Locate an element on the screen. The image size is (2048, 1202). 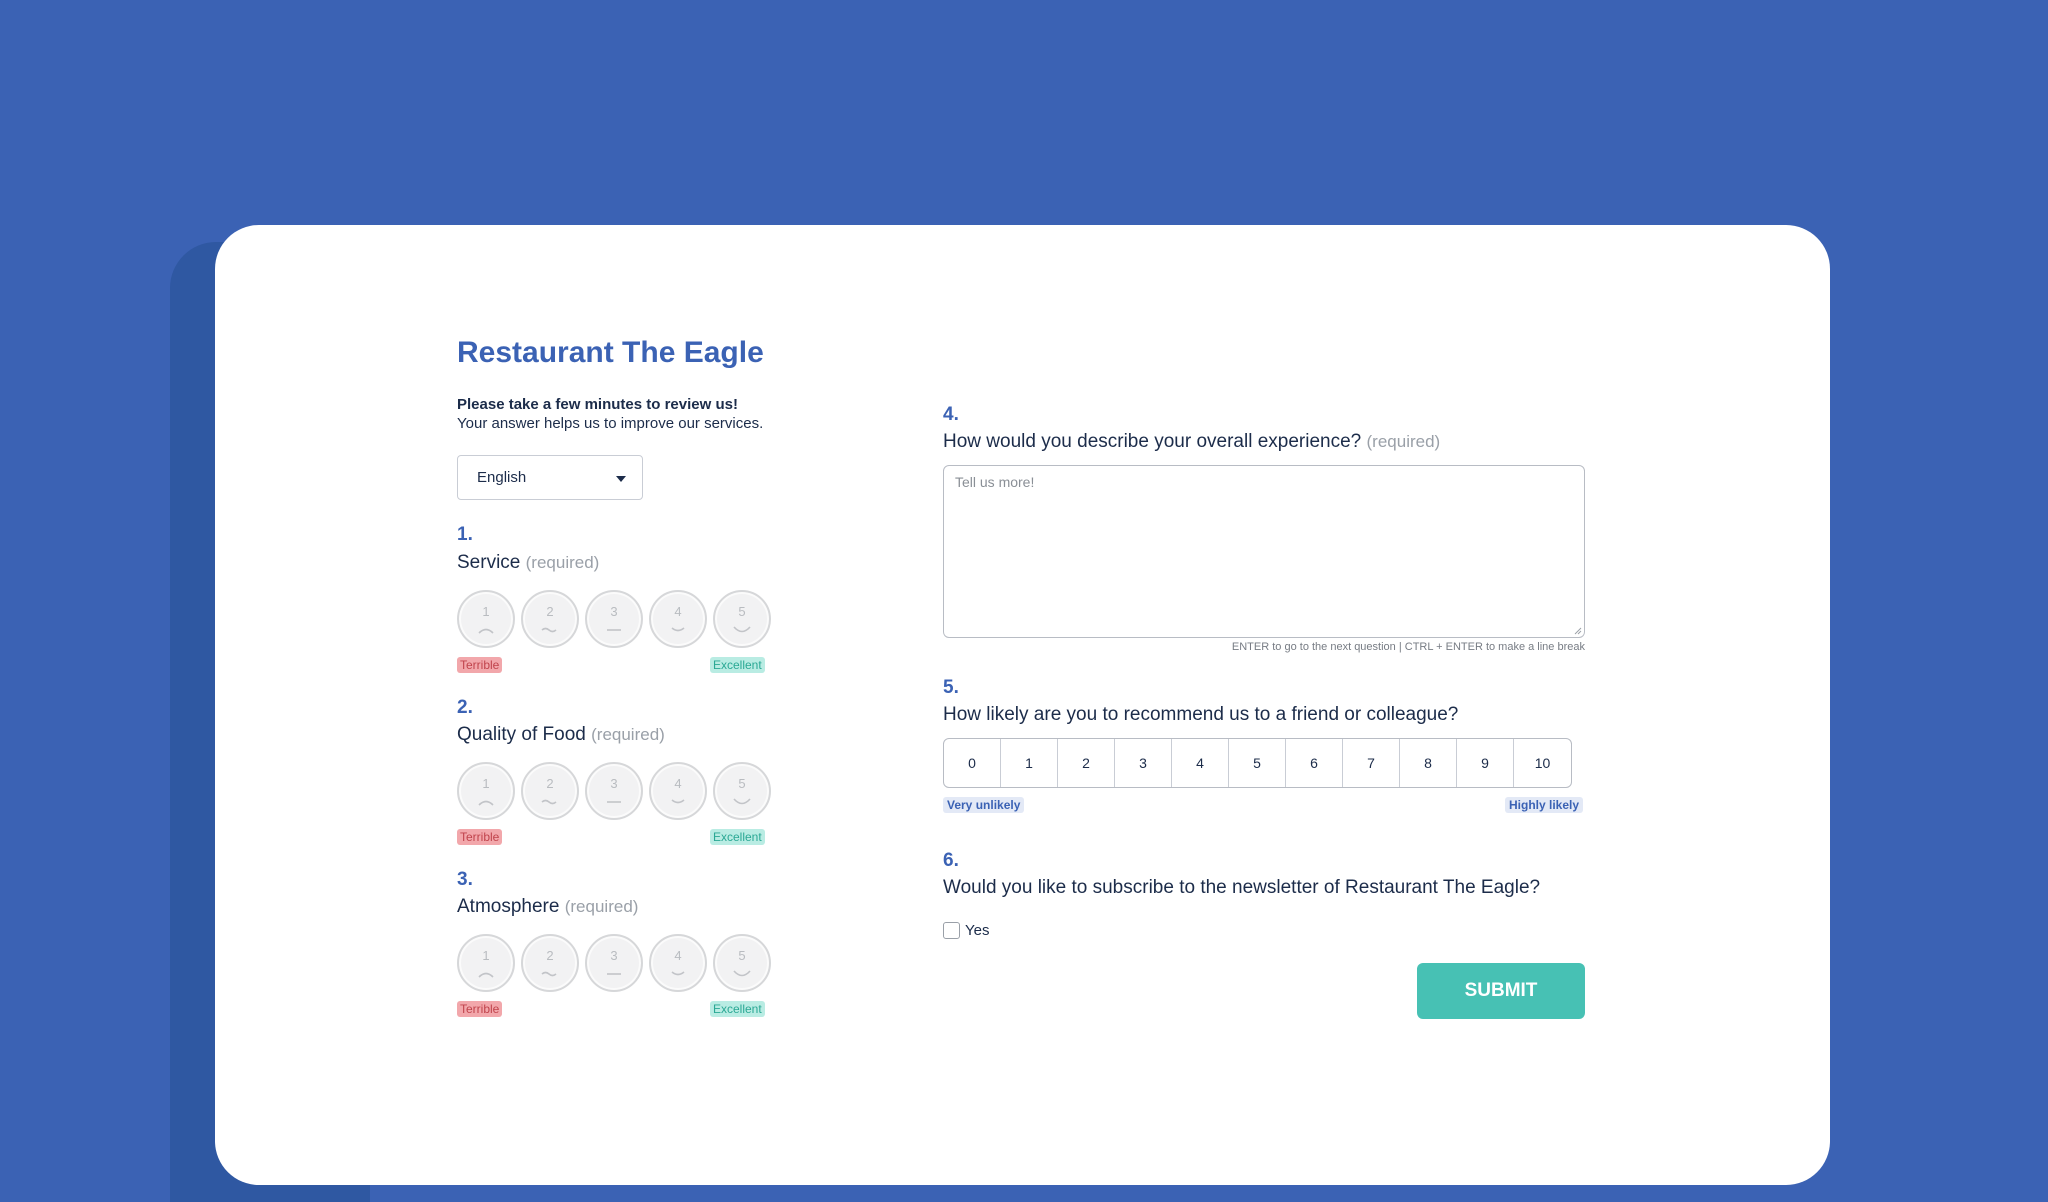
newsletter-yes-label: Yes is located at coordinates (977, 930).